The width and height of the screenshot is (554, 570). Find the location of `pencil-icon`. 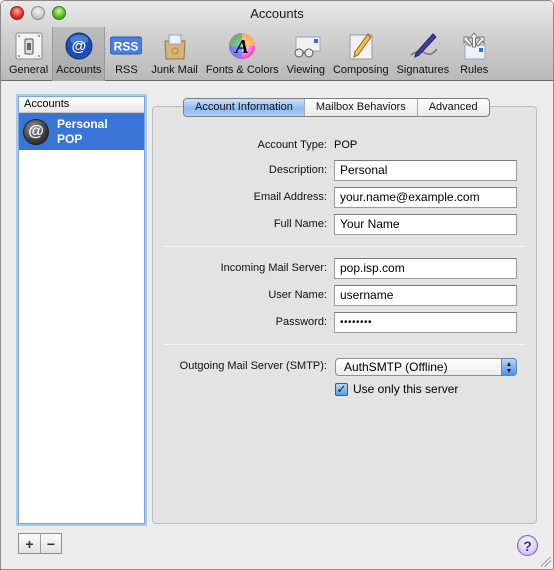

pencil-icon is located at coordinates (361, 46).